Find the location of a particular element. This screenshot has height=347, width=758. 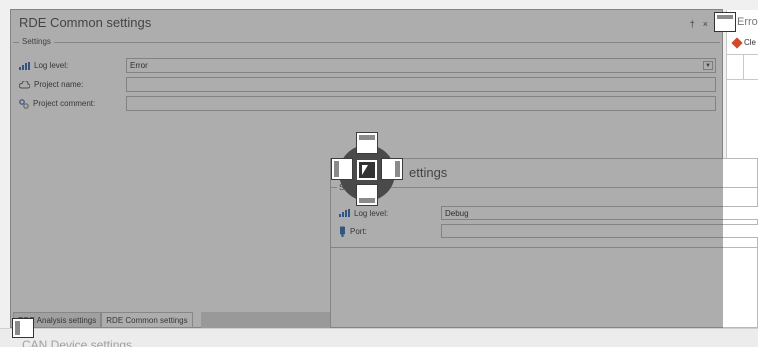

dock-left-target is located at coordinates (342, 169).